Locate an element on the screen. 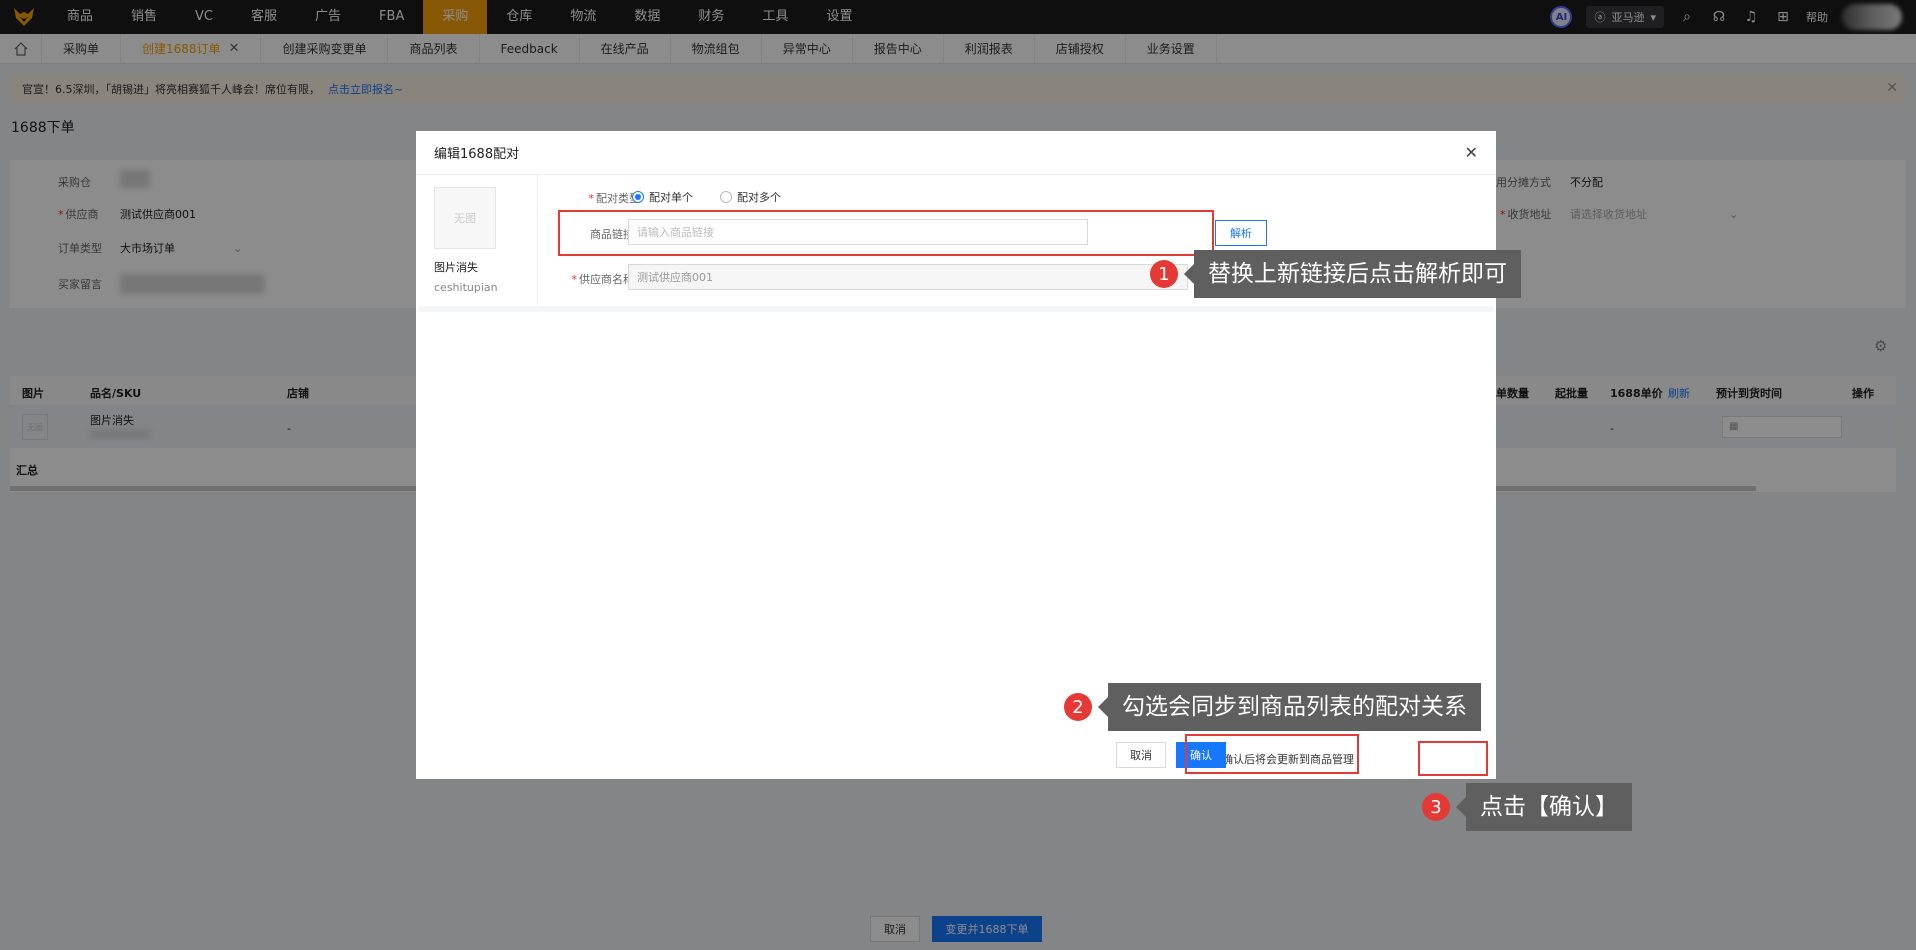 The height and width of the screenshot is (950, 1916). callout-text: 勾选会同步到商品列表的配对关系 is located at coordinates (1294, 707).